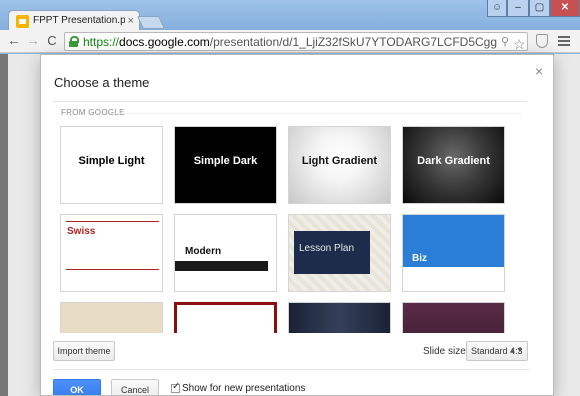 This screenshot has height=396, width=580. Describe the element at coordinates (453, 317) in the screenshot. I see `theme-plum` at that location.